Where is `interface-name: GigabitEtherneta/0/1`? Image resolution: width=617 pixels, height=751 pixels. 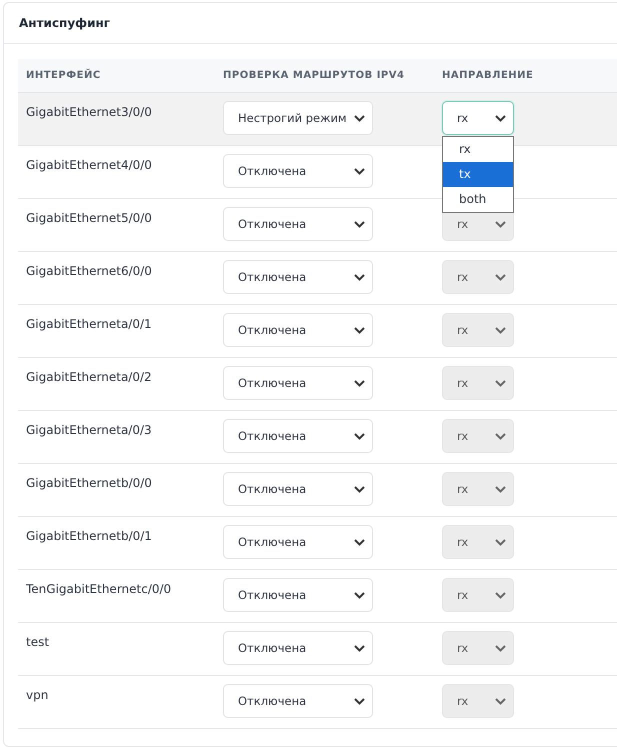 interface-name: GigabitEtherneta/0/1 is located at coordinates (89, 324).